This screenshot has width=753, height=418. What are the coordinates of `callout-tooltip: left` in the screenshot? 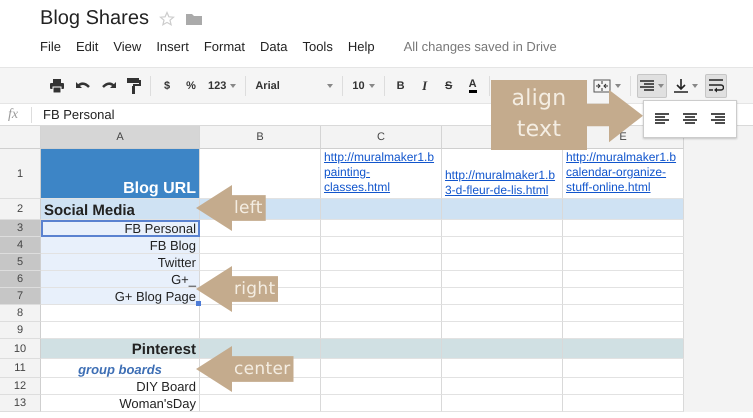 It's located at (231, 208).